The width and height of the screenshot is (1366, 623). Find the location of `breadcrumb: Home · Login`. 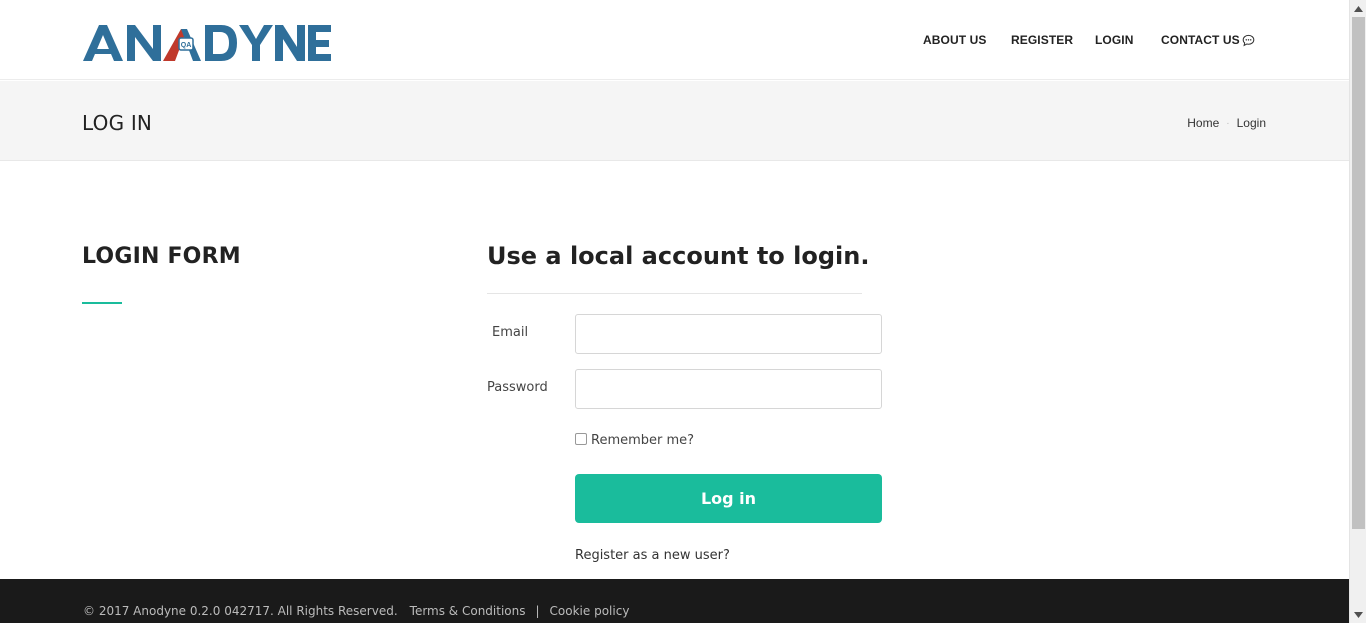

breadcrumb: Home · Login is located at coordinates (1226, 123).